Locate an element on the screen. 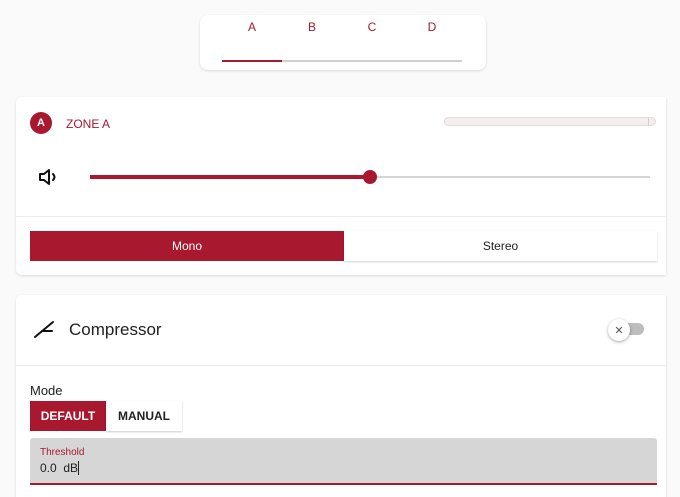 This screenshot has height=497, width=680. mode-default-button: DEFAULT is located at coordinates (68, 416).